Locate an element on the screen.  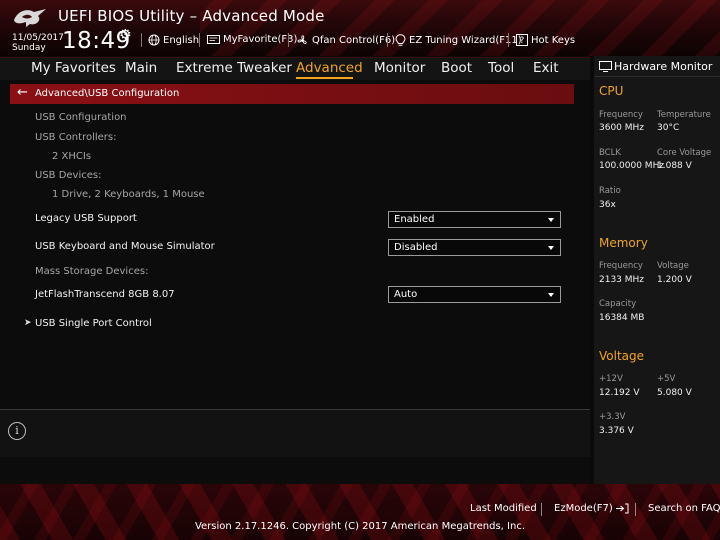
voltage-heading: Voltage is located at coordinates (622, 356).